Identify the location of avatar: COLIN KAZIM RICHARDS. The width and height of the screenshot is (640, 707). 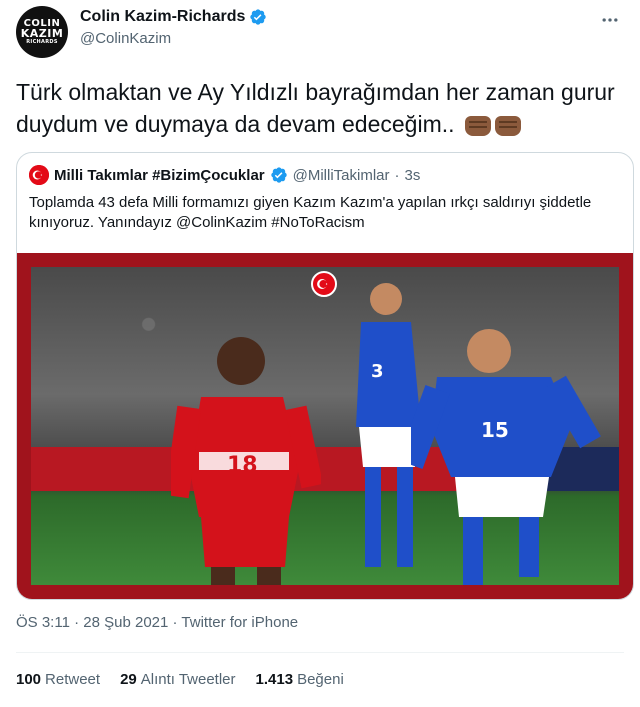
(42, 32).